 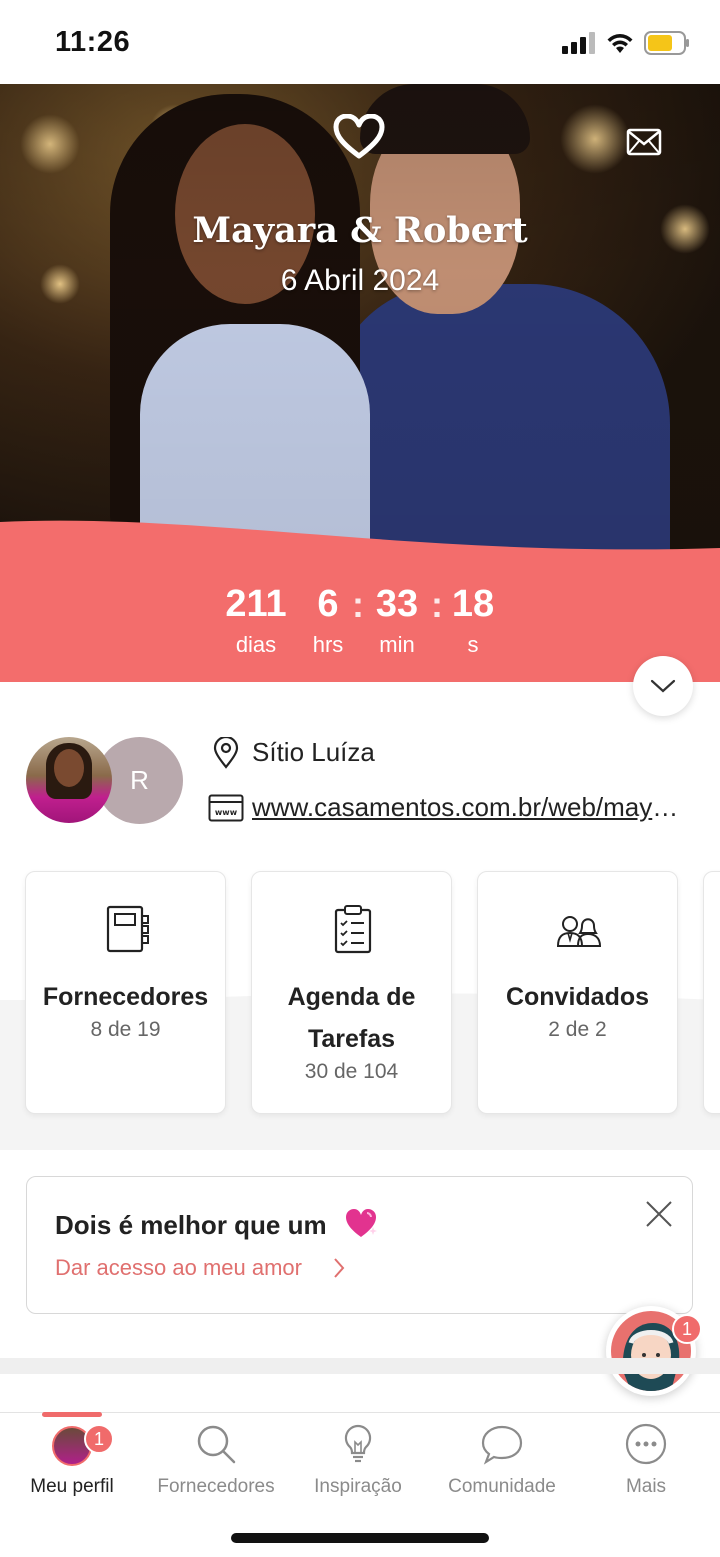 What do you see at coordinates (577, 997) in the screenshot?
I see `card-title: Convidados` at bounding box center [577, 997].